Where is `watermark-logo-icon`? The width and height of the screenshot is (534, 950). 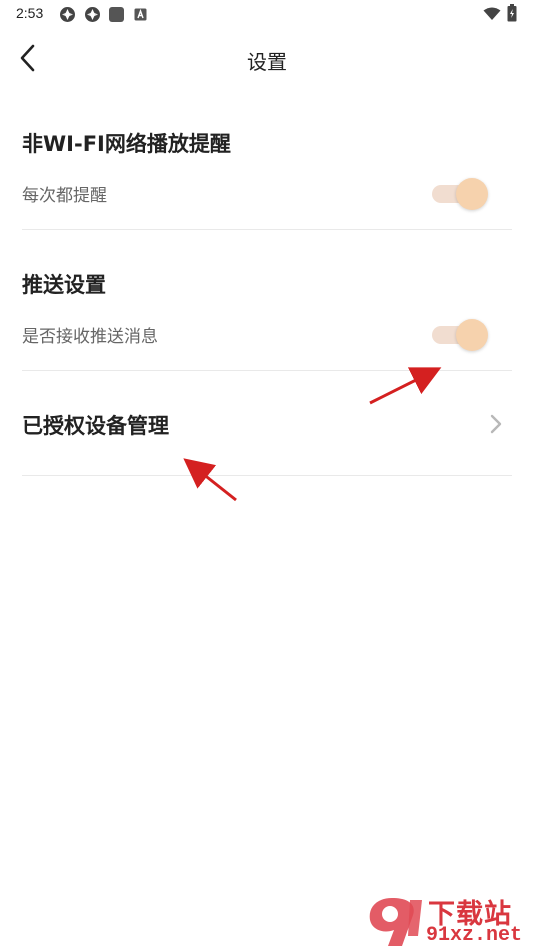 watermark-logo-icon is located at coordinates (395, 922).